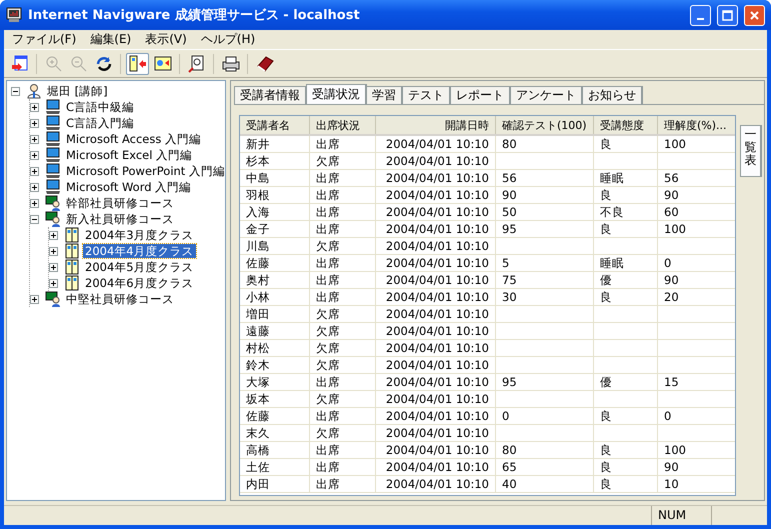 Image resolution: width=771 pixels, height=529 pixels. I want to click on column-header: 受講者名, so click(275, 125).